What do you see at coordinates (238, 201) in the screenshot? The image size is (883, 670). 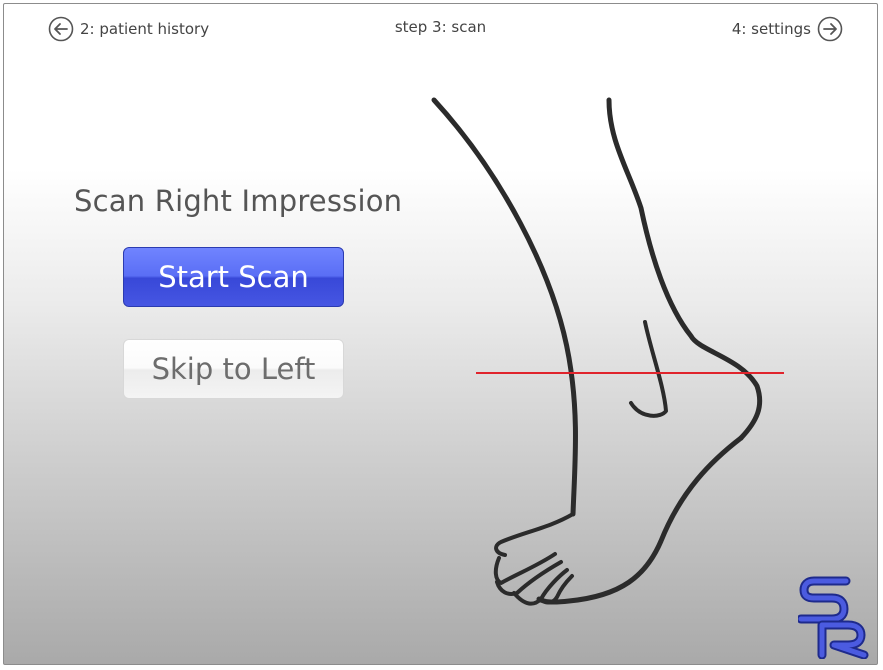 I see `page-title: Scan Right Impression` at bounding box center [238, 201].